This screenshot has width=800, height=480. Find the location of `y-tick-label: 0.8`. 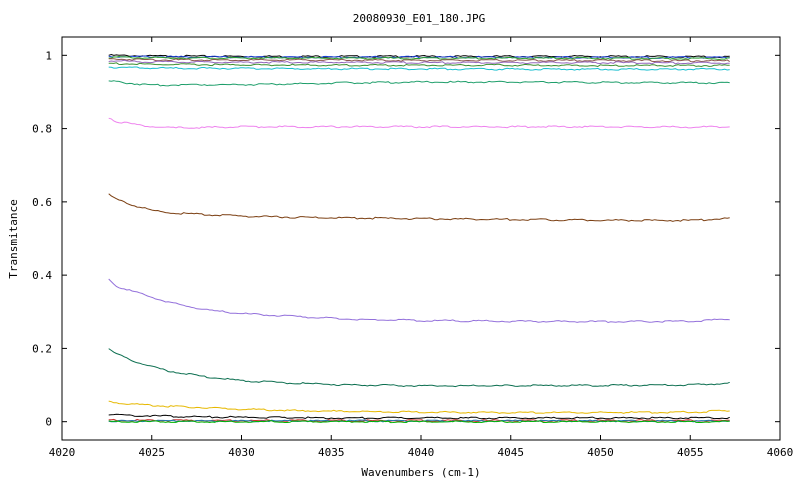

y-tick-label: 0.8 is located at coordinates (42, 129).